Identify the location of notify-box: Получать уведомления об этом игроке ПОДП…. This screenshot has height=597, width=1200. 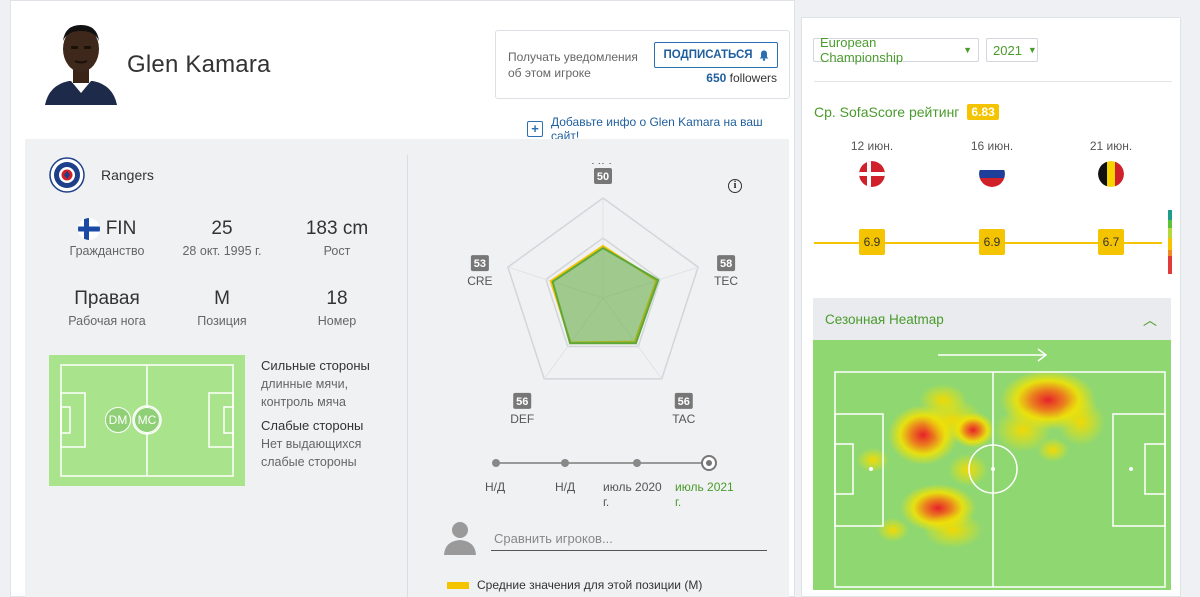
(642, 64).